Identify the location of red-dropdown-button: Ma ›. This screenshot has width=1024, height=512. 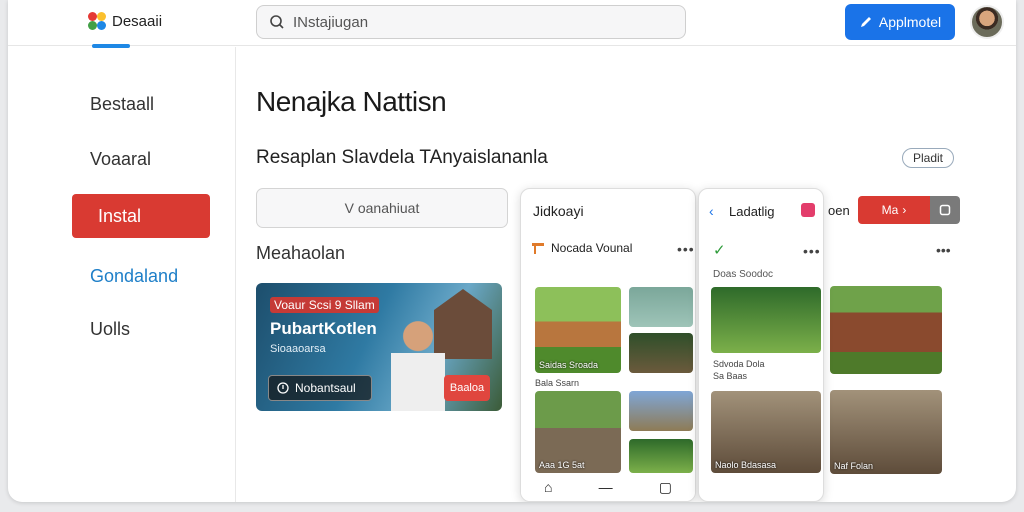
(894, 210).